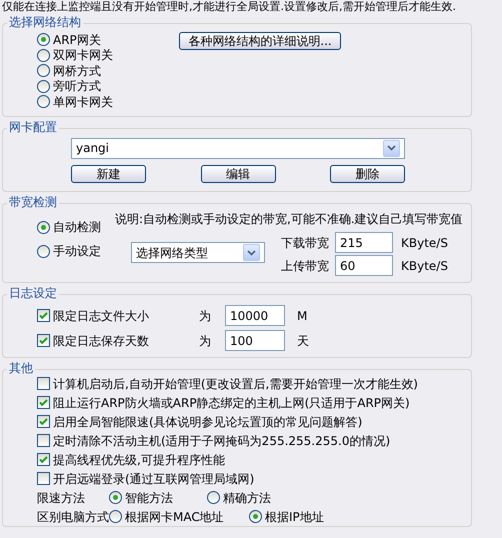 The width and height of the screenshot is (502, 538). I want to click on rate-input: 60, so click(364, 265).